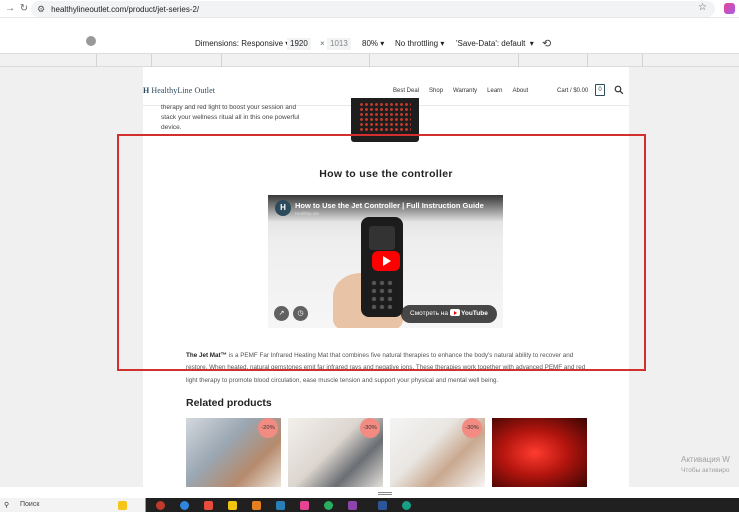 The width and height of the screenshot is (739, 512). Describe the element at coordinates (385, 493) in the screenshot. I see `resize-handle` at that location.